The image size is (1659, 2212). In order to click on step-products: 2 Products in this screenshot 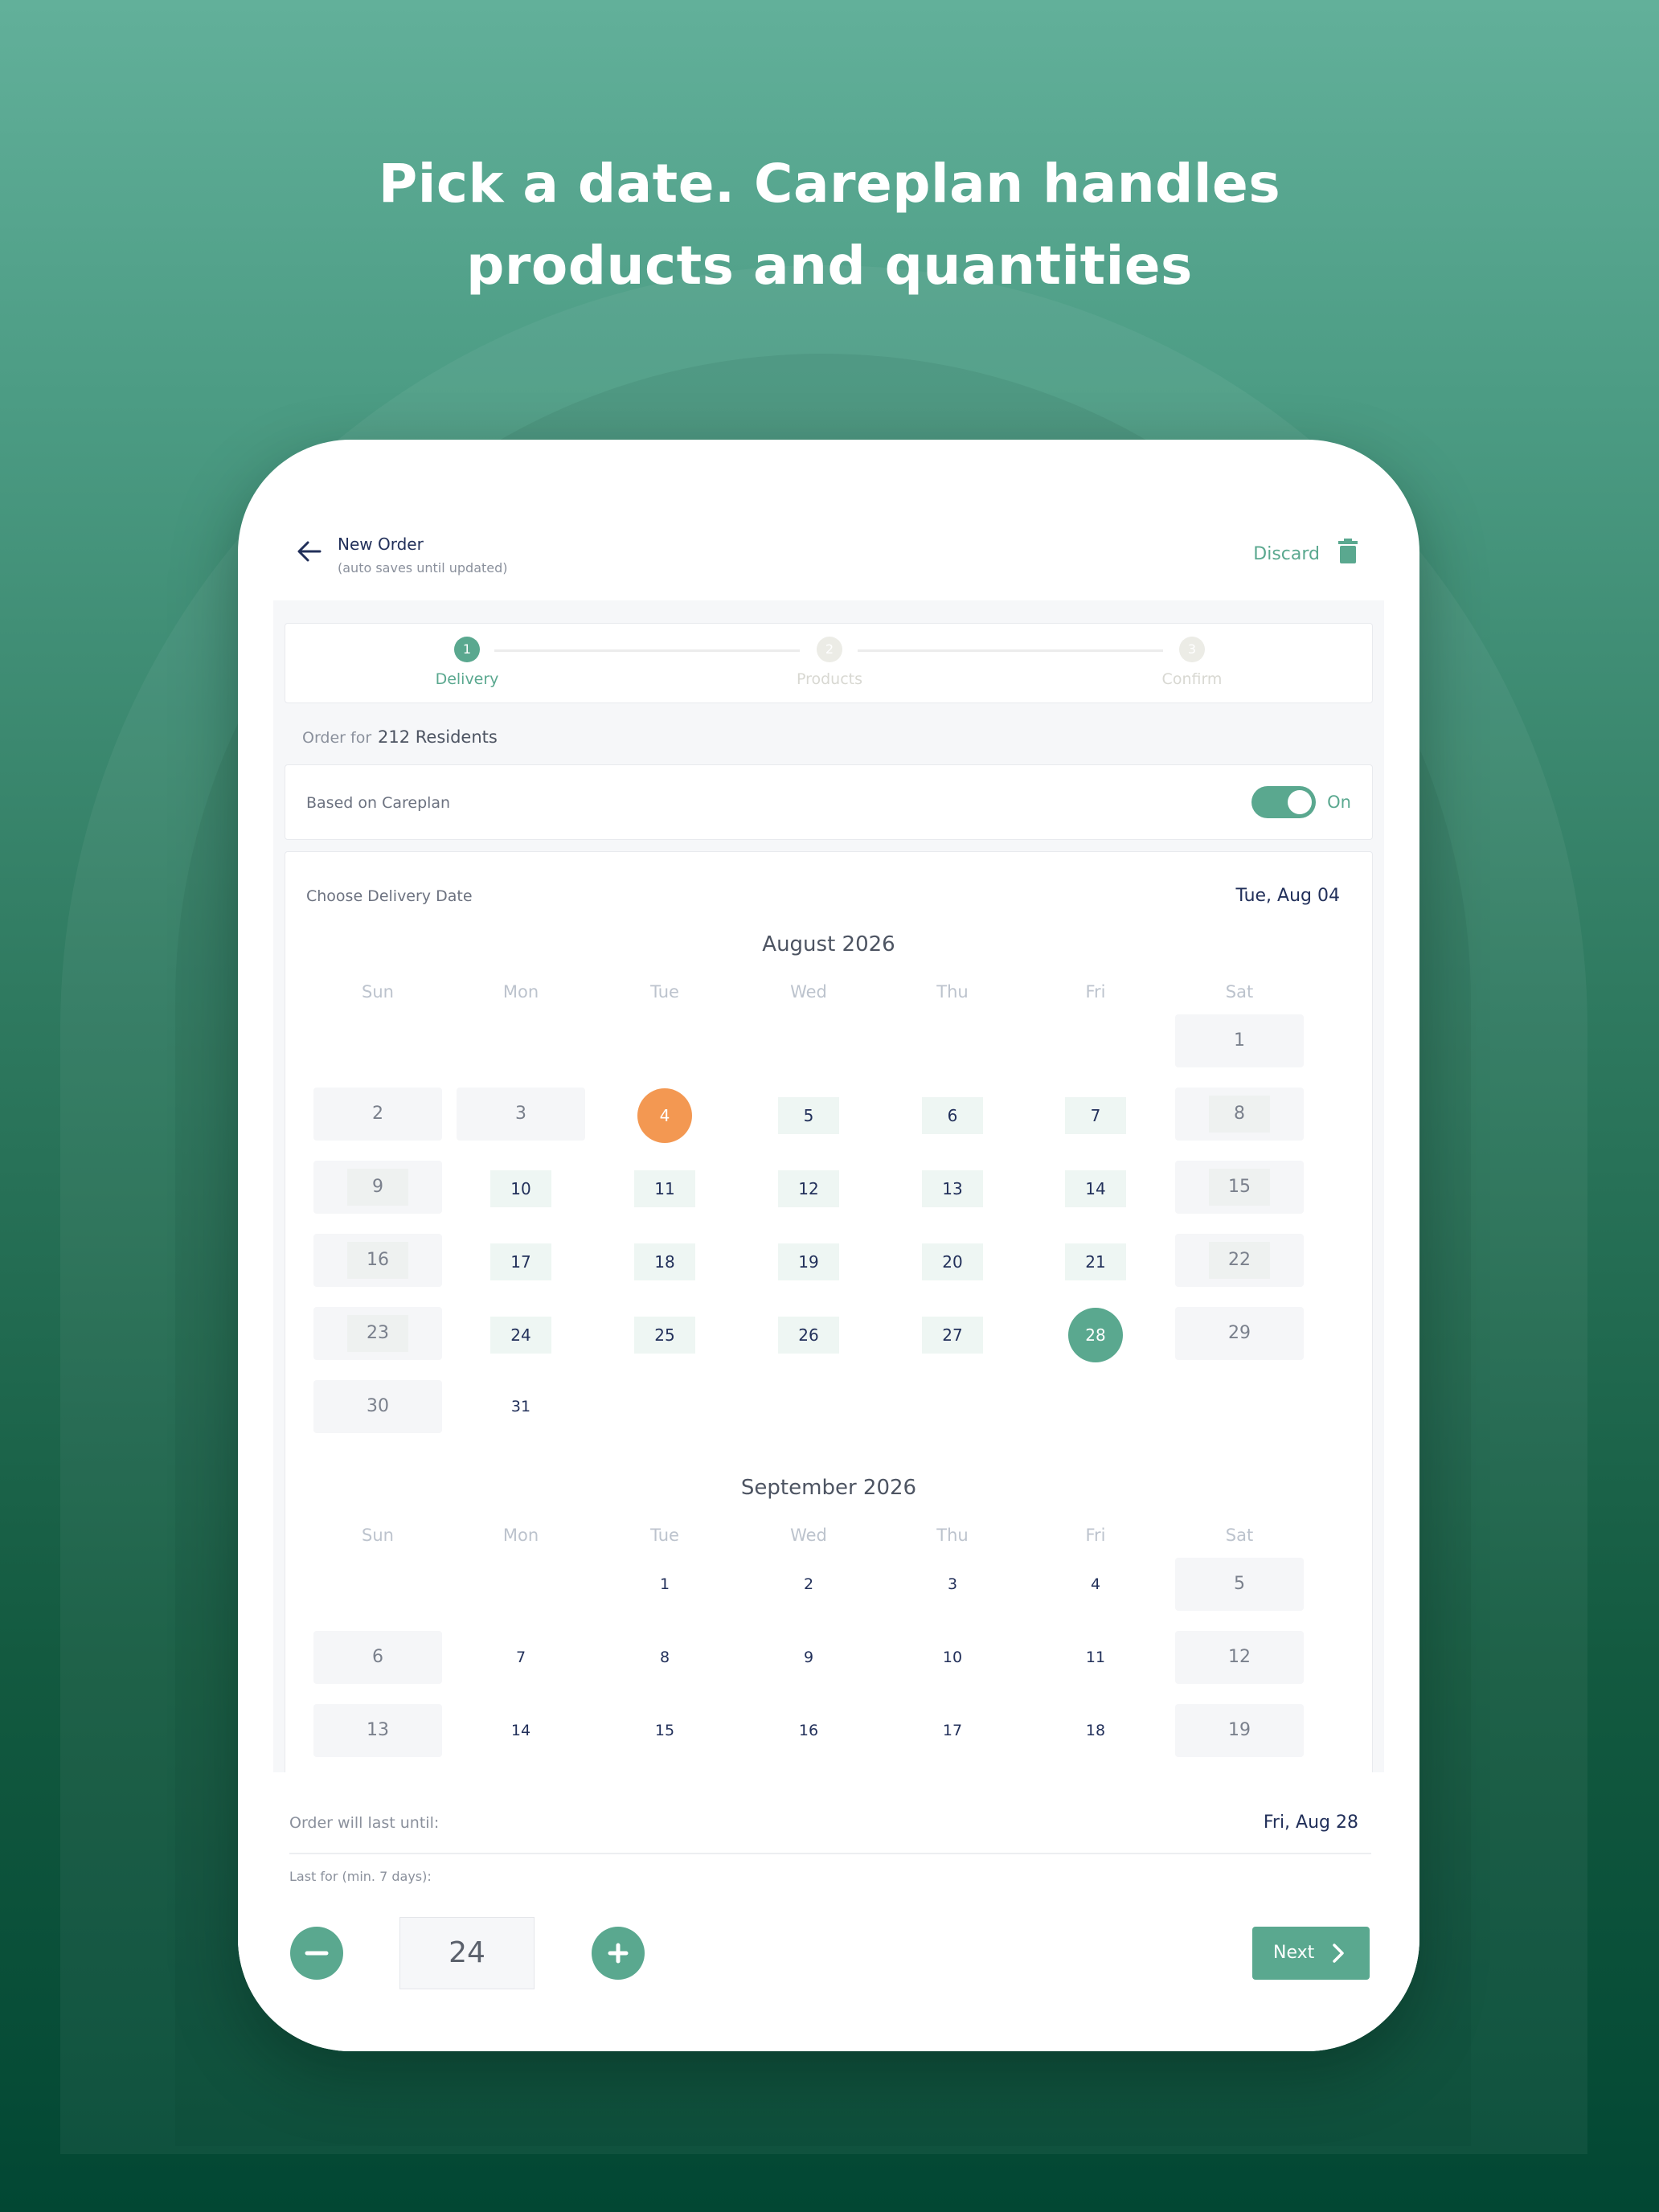, I will do `click(829, 662)`.